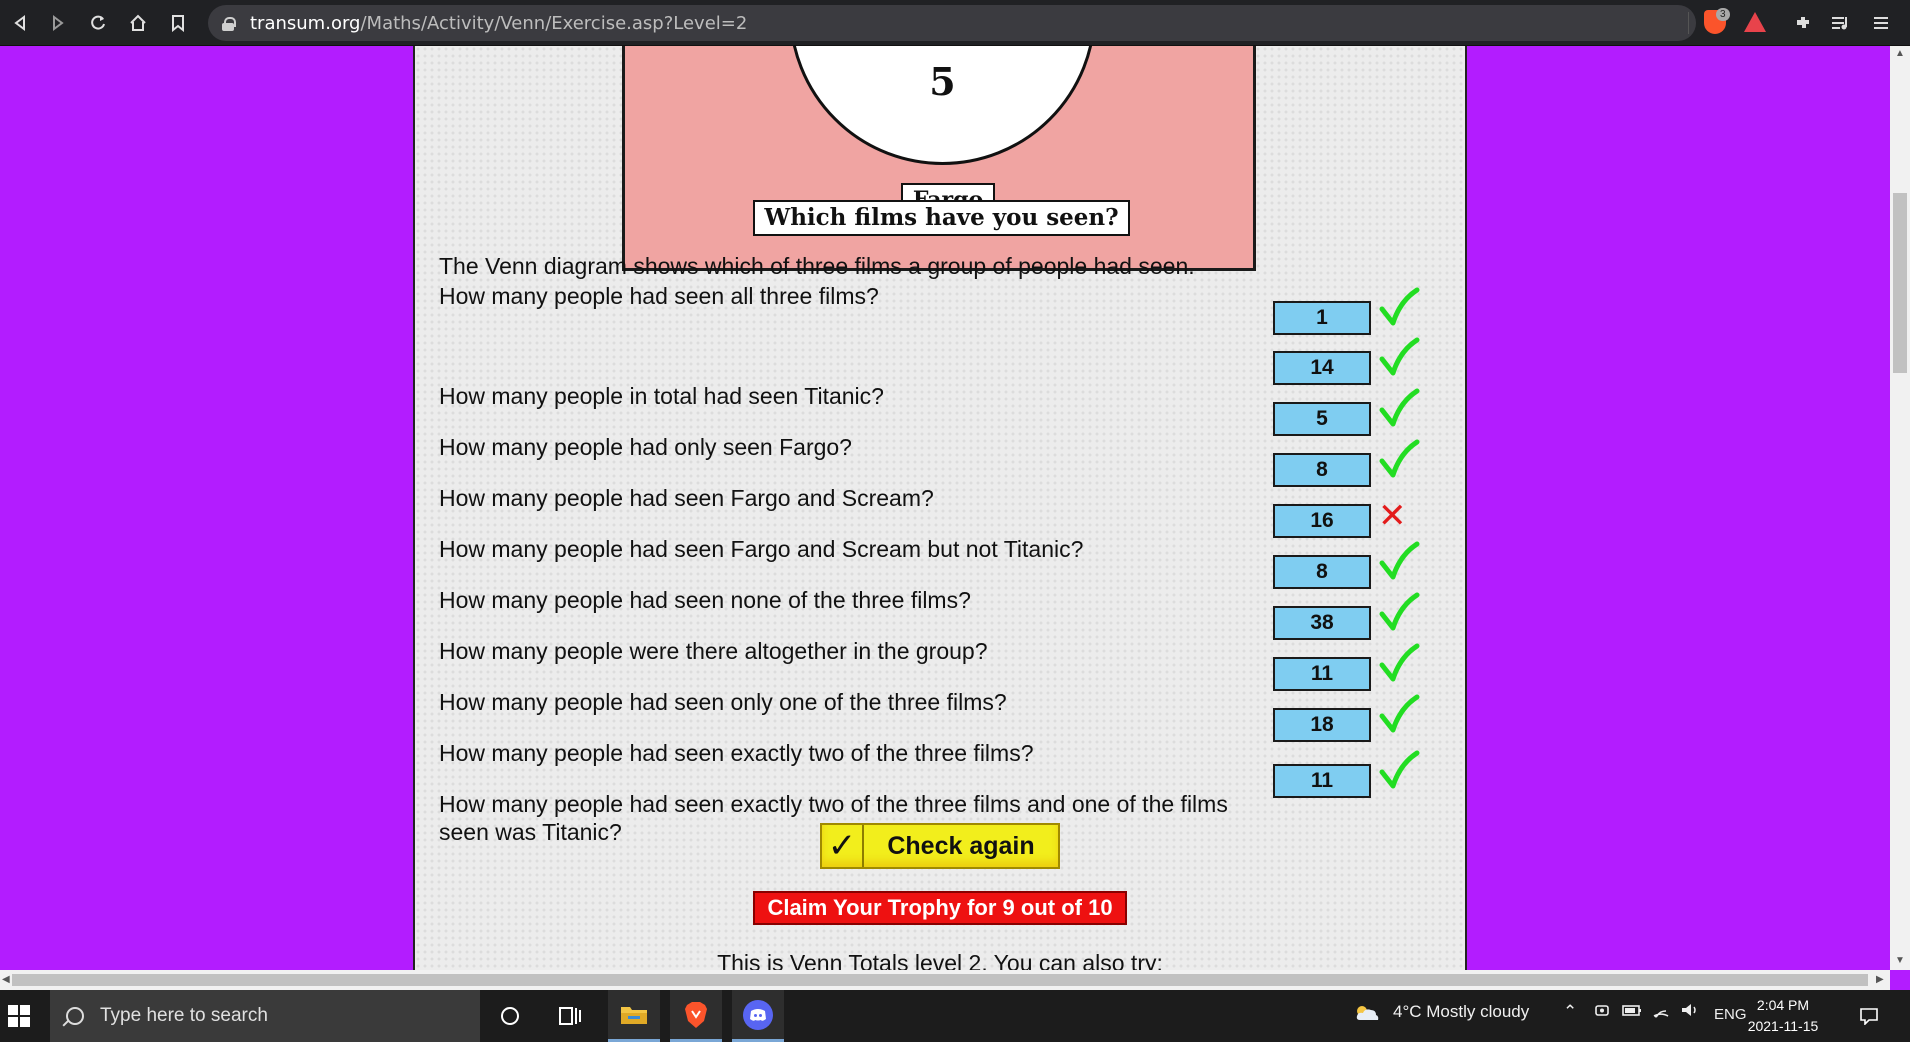  I want to click on home-icon, so click(138, 23).